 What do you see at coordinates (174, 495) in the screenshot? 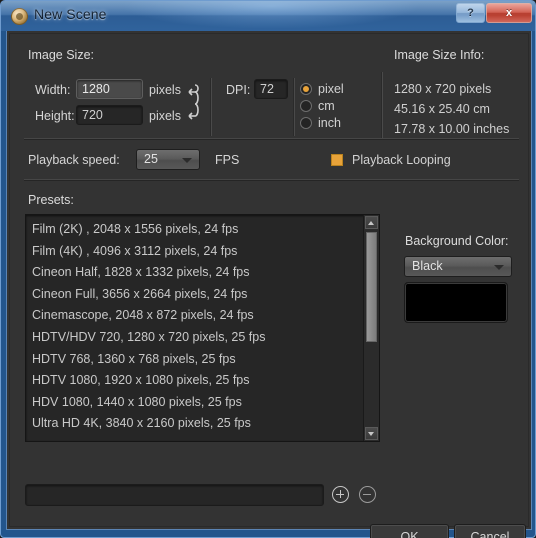
I see `new-preset-input` at bounding box center [174, 495].